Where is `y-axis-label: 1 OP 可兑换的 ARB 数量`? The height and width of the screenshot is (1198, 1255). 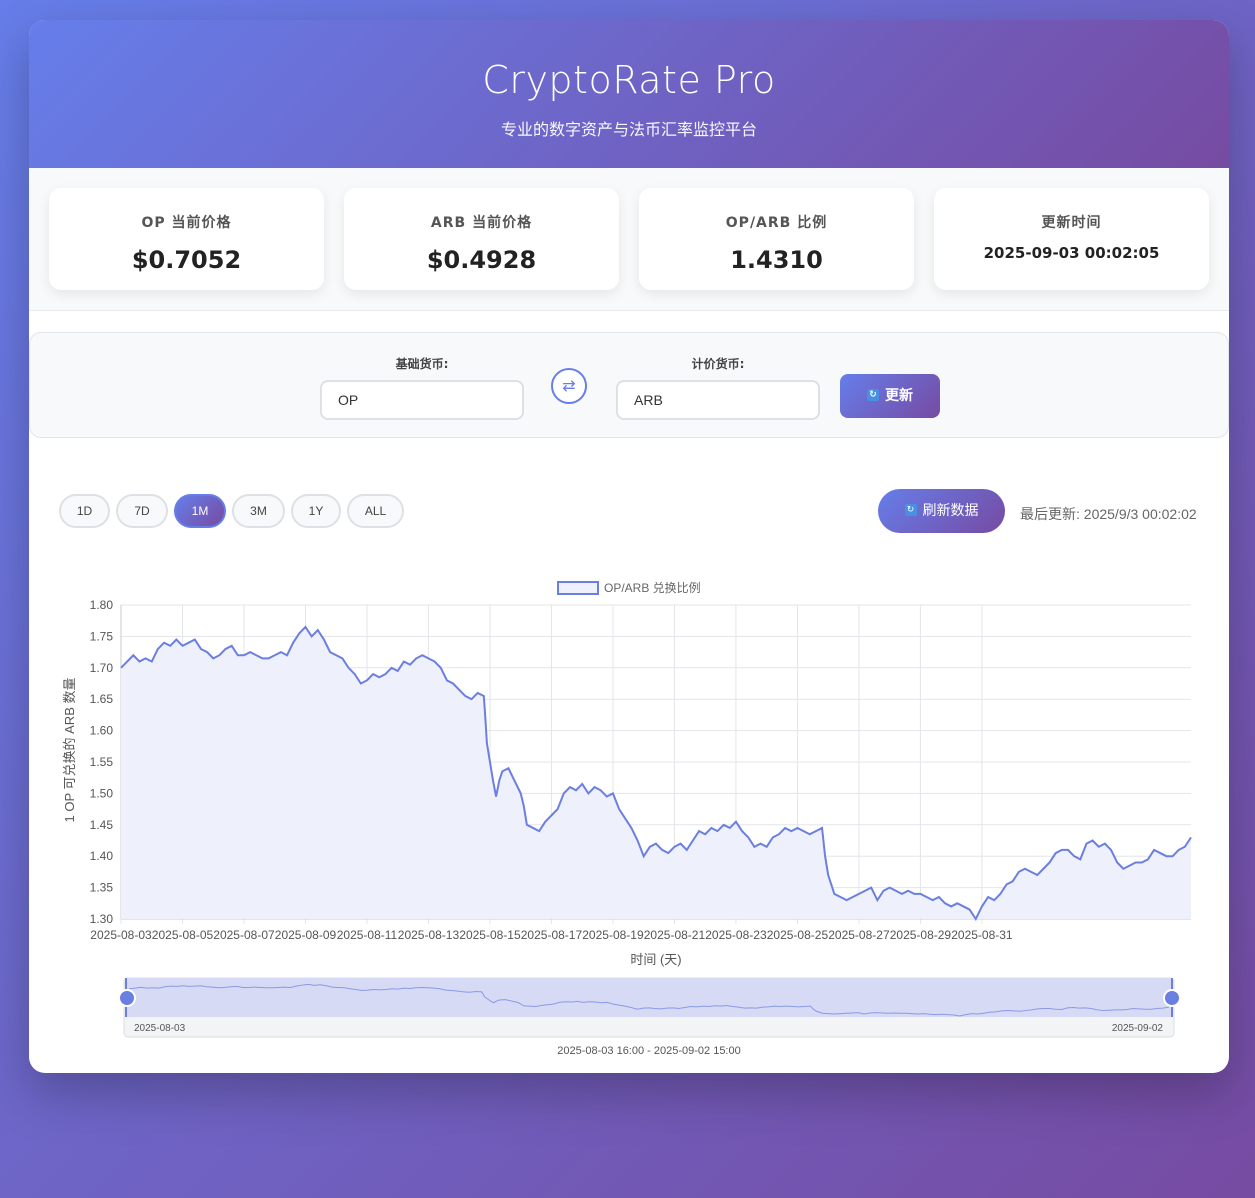
y-axis-label: 1 OP 可兑换的 ARB 数量 is located at coordinates (69, 750).